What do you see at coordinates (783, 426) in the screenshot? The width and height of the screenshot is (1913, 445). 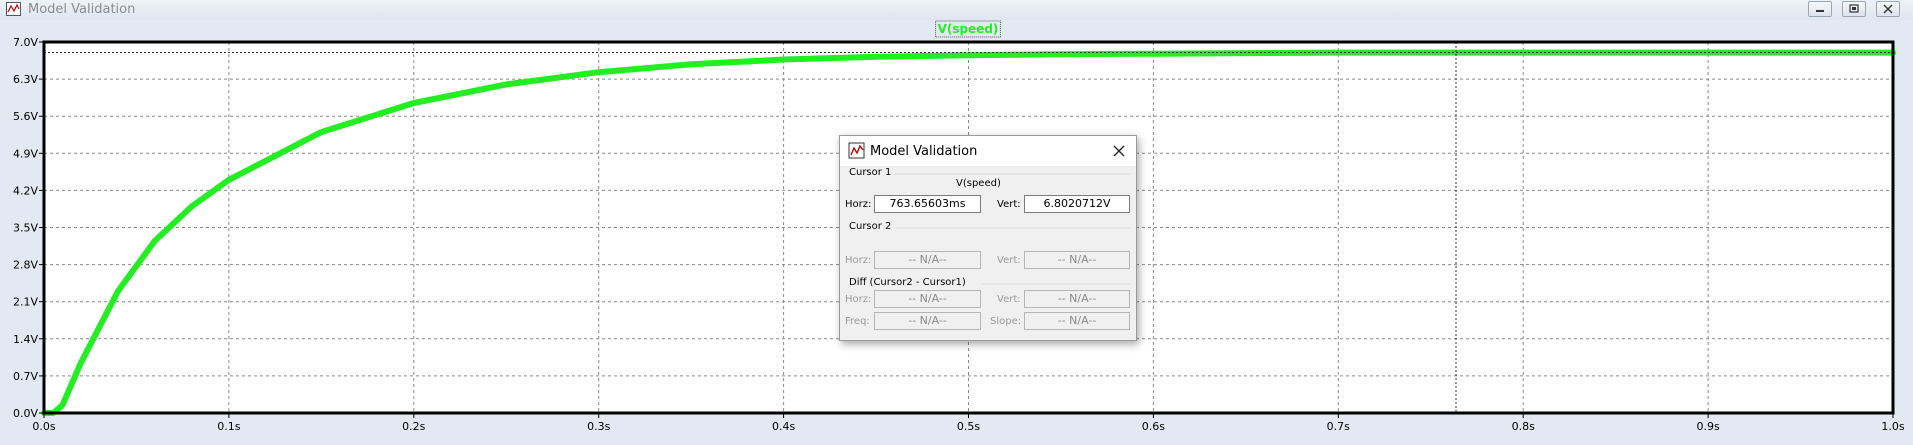 I see `x-tick-label: 0.4s` at bounding box center [783, 426].